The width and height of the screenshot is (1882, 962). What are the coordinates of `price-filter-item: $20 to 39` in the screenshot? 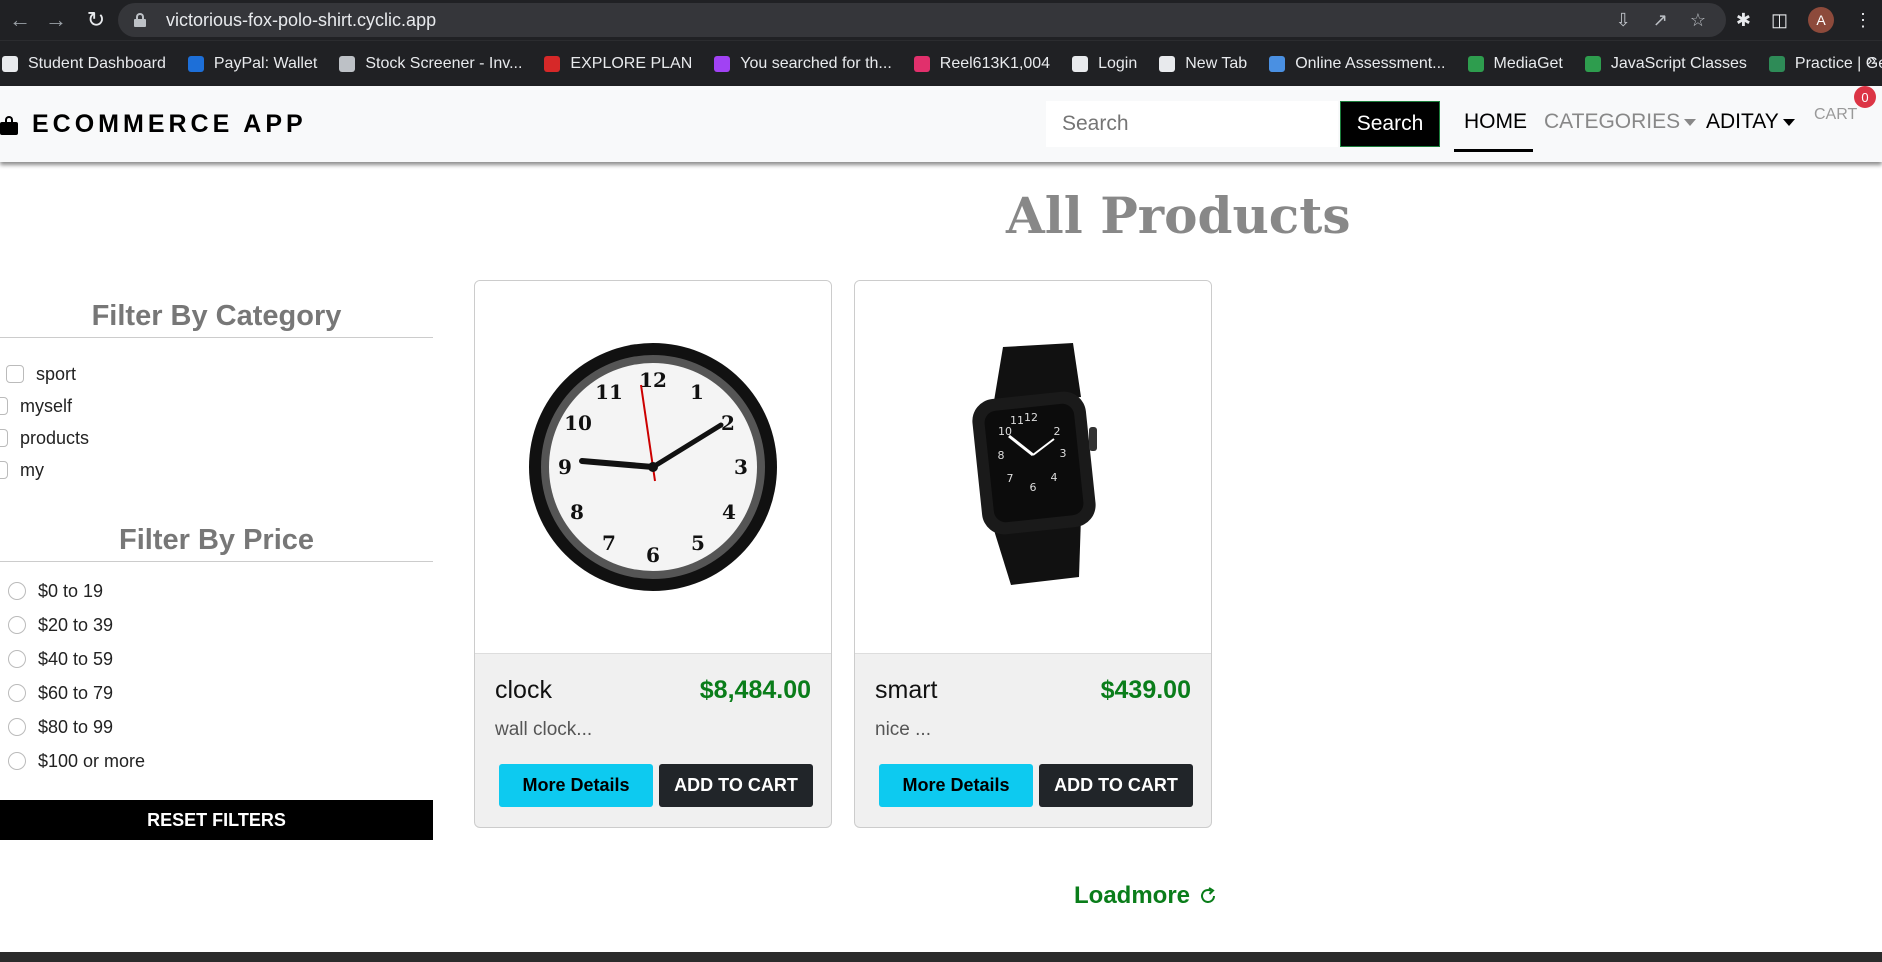 It's located at (216, 625).